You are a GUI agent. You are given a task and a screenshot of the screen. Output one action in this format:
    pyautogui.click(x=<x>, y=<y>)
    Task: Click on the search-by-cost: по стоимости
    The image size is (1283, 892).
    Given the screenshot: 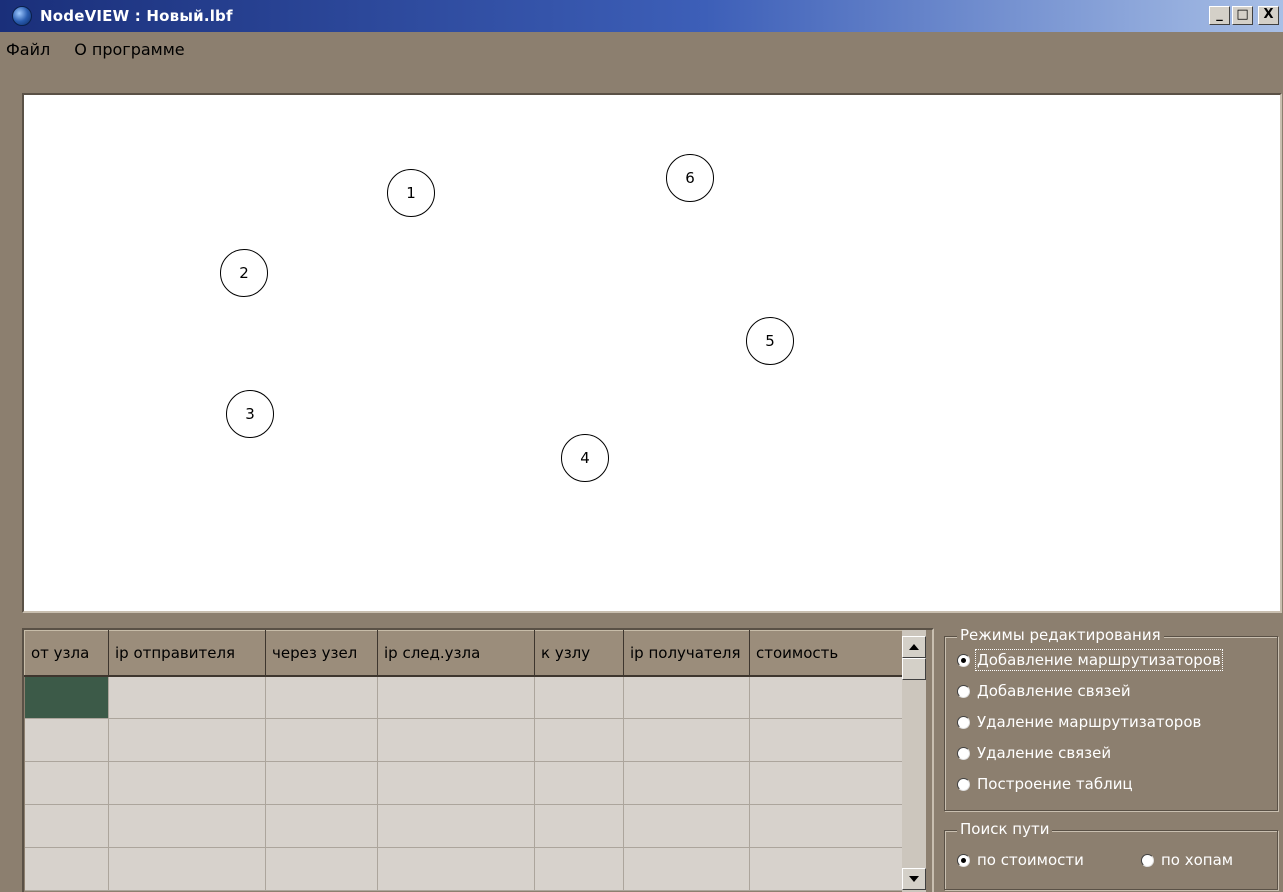 What is the action you would take?
    pyautogui.click(x=1020, y=860)
    